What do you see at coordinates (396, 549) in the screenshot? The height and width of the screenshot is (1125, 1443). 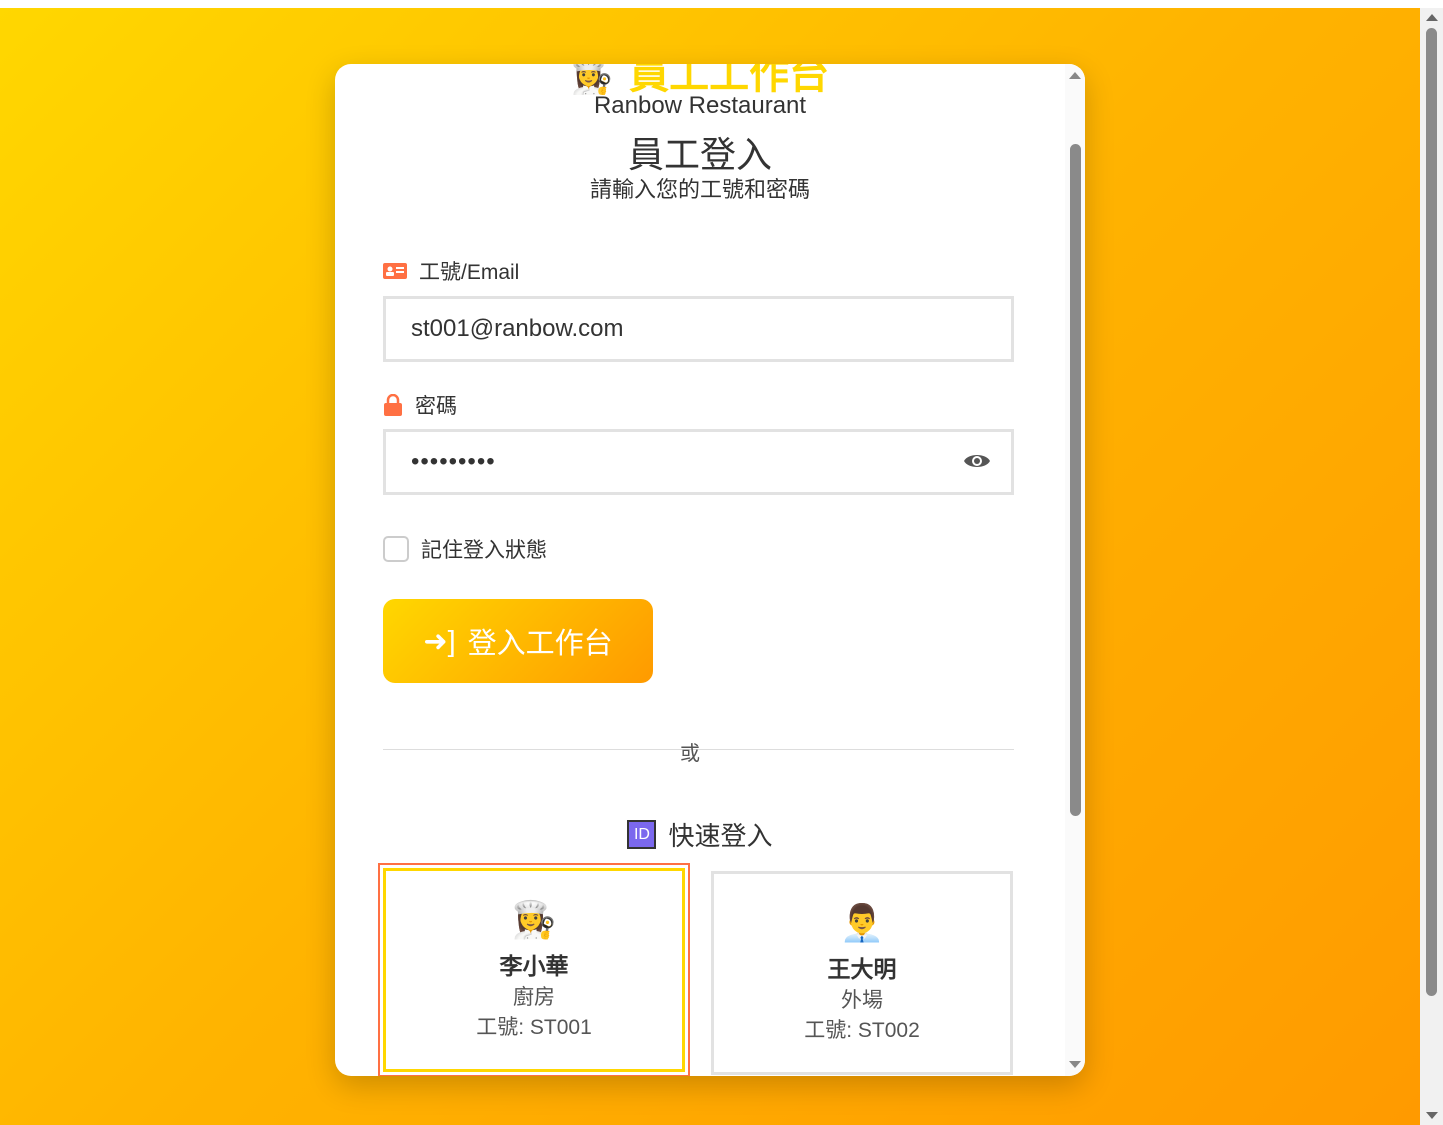 I see `remember-checkbox` at bounding box center [396, 549].